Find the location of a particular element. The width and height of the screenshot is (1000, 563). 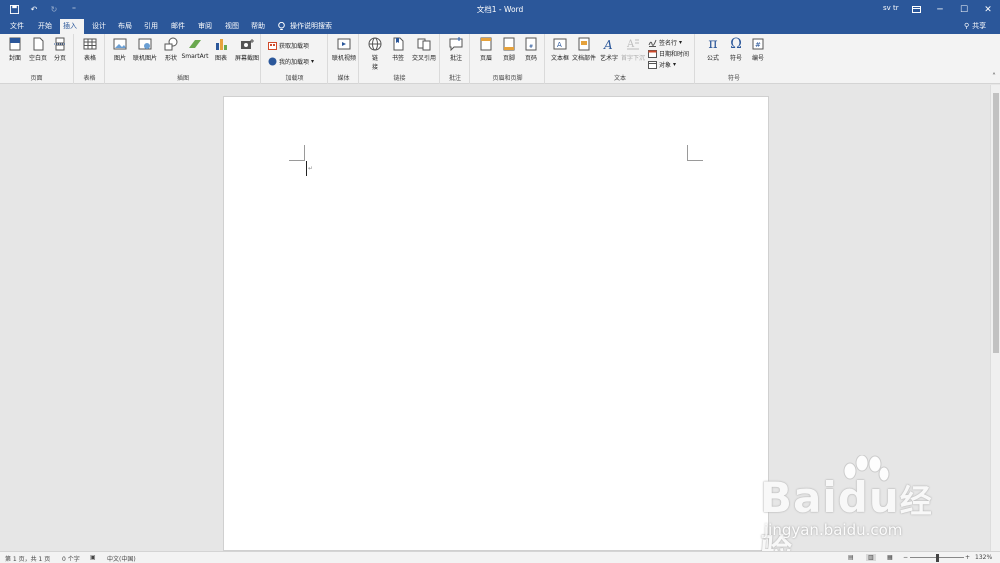

tab-references: 引用 is located at coordinates (151, 26).